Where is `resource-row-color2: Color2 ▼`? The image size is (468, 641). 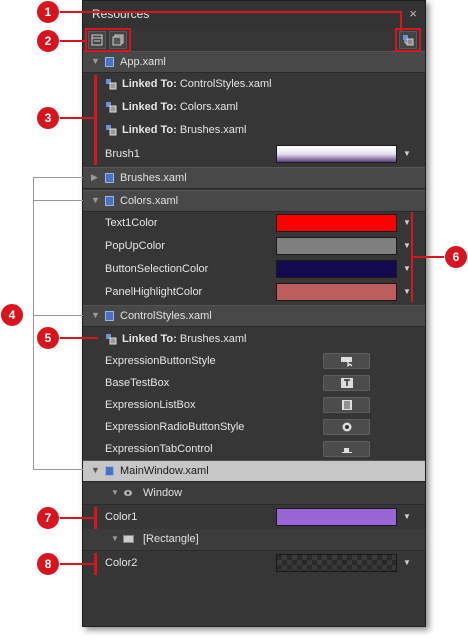
resource-row-color2: Color2 ▼ is located at coordinates (254, 563).